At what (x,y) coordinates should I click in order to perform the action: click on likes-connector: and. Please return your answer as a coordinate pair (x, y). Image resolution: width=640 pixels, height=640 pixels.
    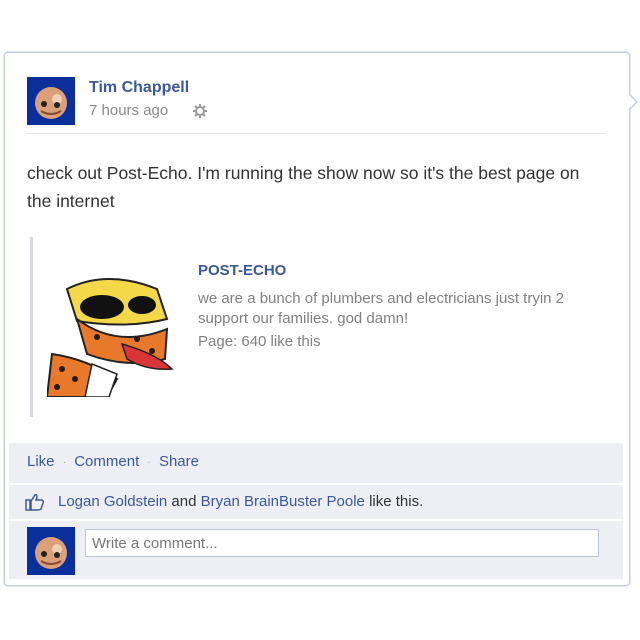
    Looking at the image, I should click on (184, 501).